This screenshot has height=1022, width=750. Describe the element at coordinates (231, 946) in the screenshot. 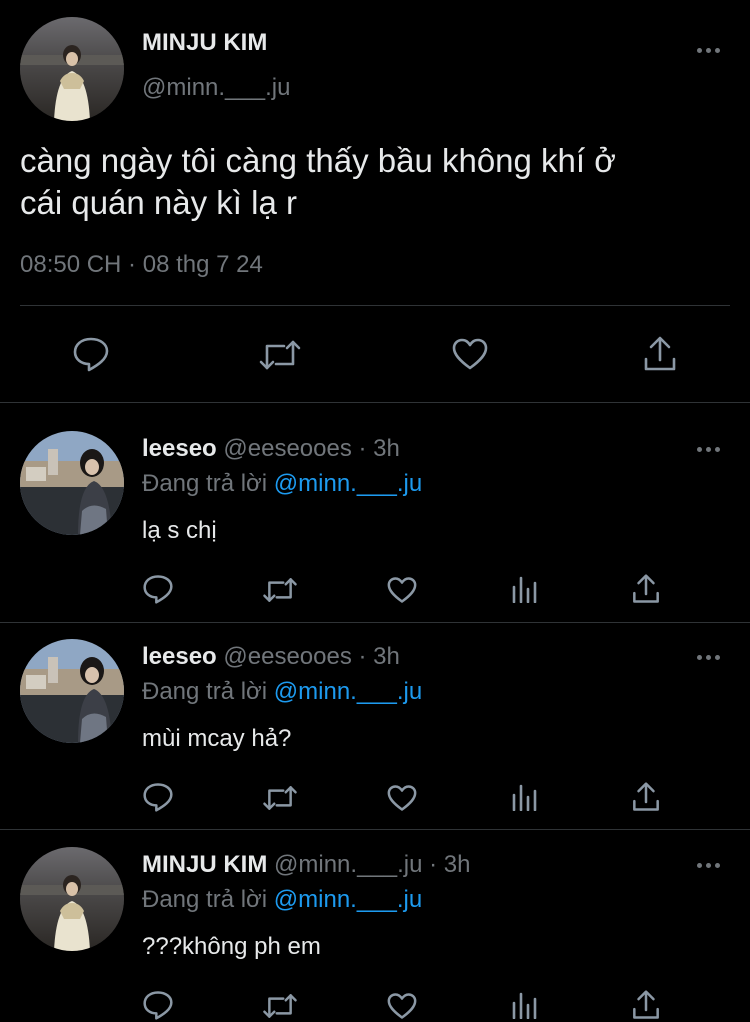

I see `reply-text: ???không ph em` at that location.